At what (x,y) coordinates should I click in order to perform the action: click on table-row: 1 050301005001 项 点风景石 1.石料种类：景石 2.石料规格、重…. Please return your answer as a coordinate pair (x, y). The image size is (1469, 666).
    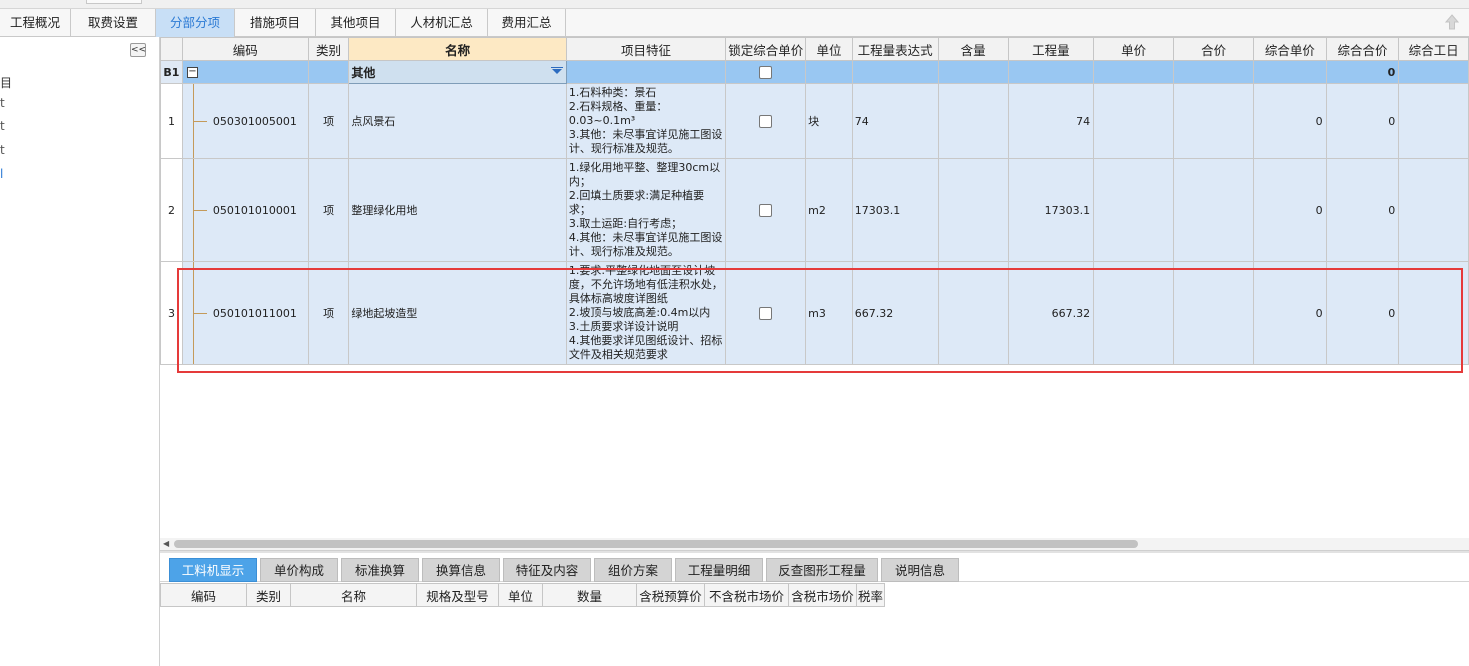
    Looking at the image, I should click on (814, 121).